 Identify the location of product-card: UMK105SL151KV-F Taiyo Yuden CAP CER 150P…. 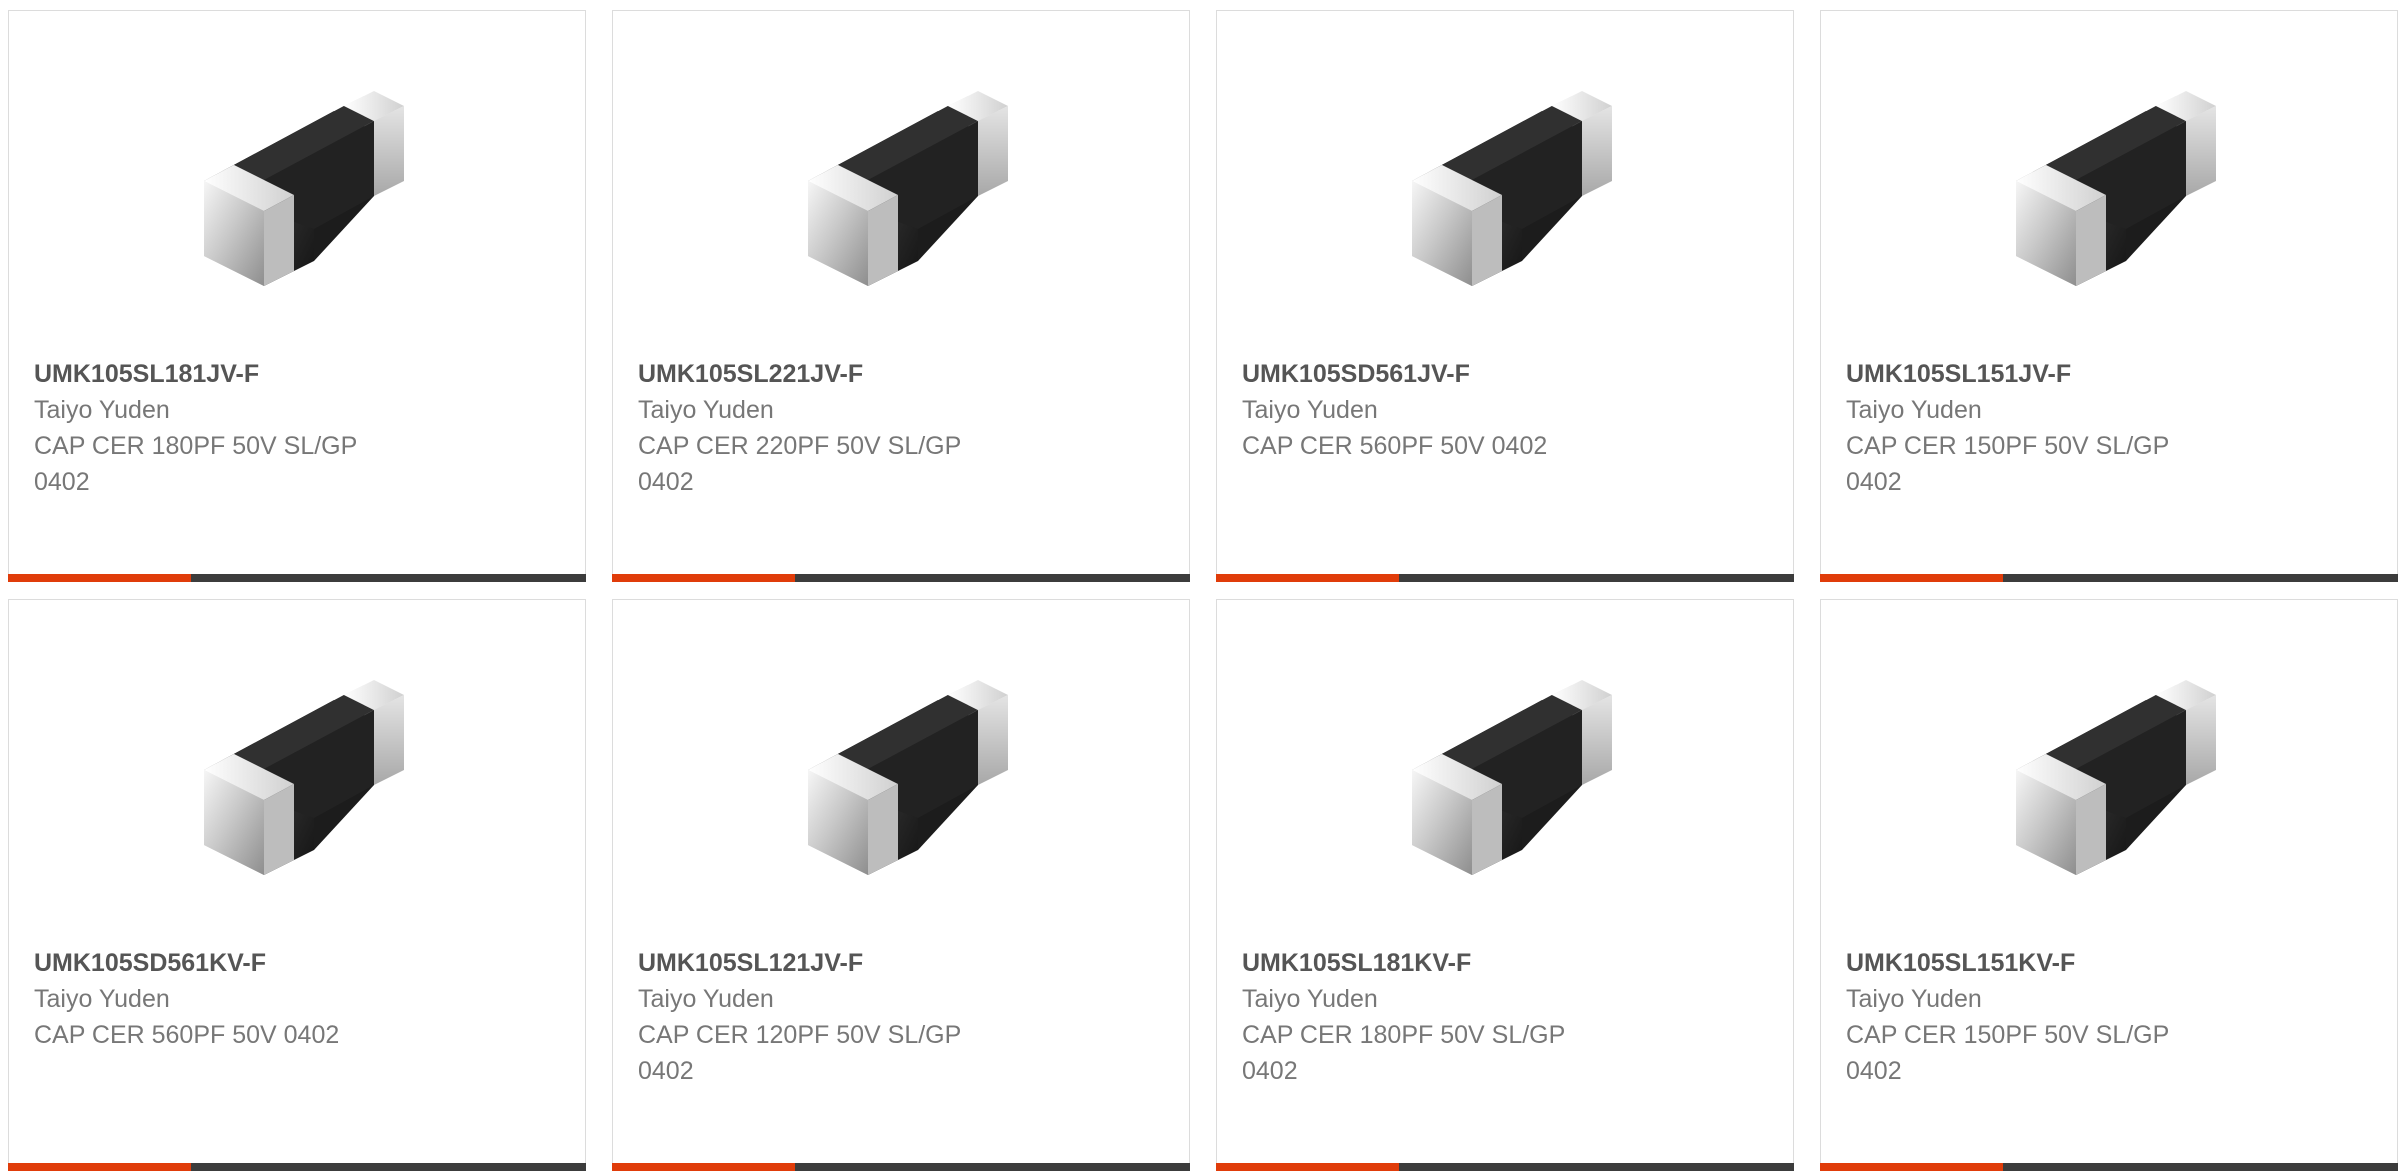
(2109, 885).